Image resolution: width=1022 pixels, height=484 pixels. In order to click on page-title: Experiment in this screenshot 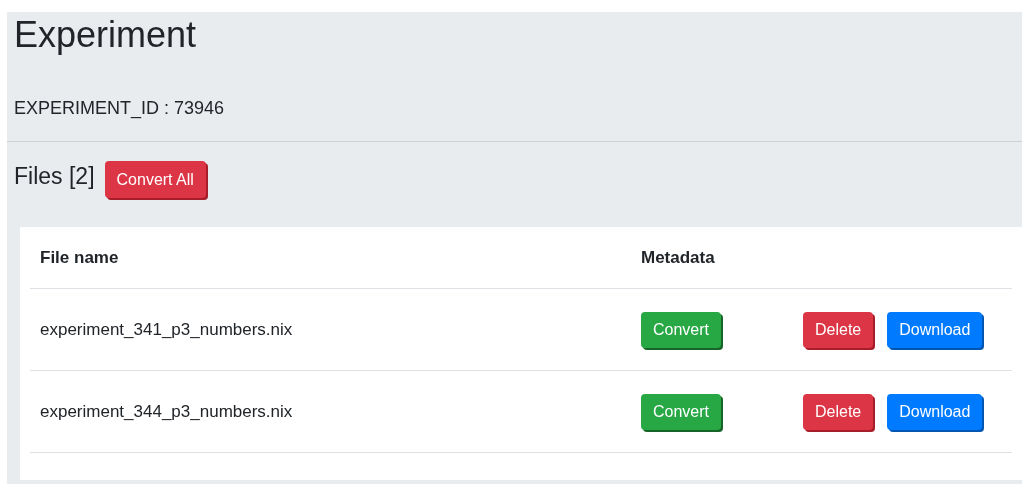, I will do `click(105, 35)`.